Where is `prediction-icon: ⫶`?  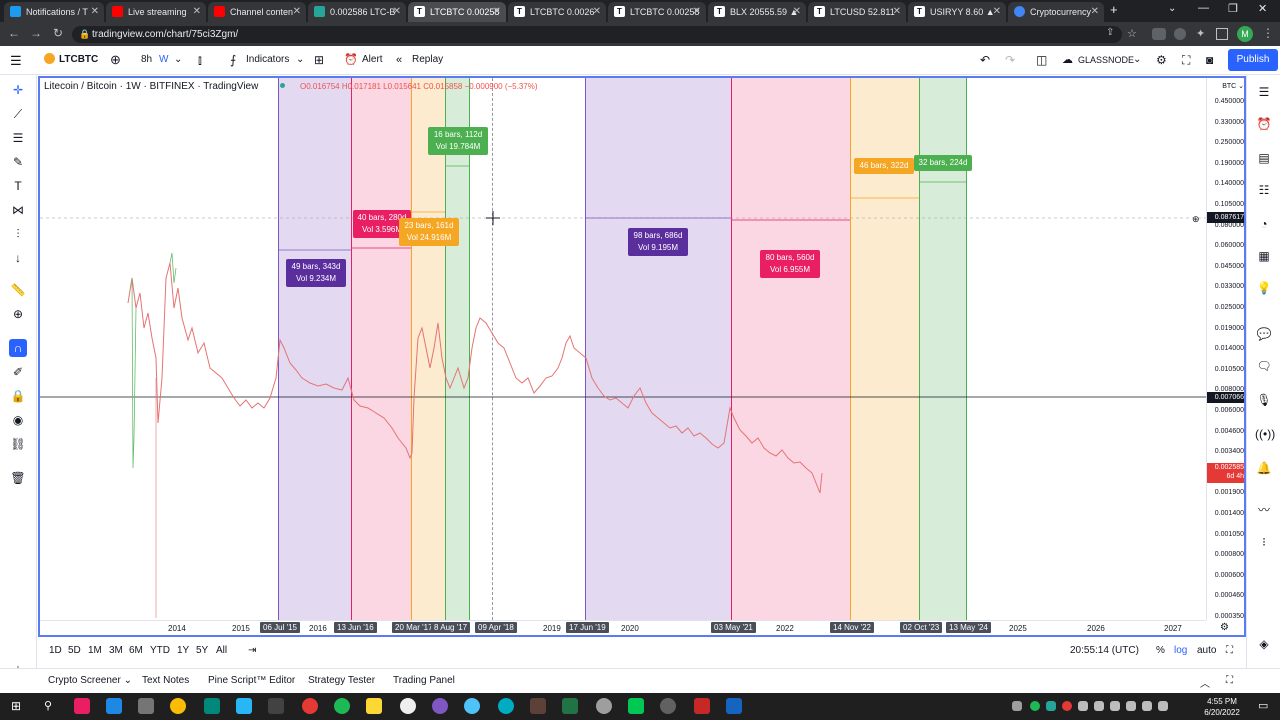
prediction-icon: ⫶ is located at coordinates (18, 234).